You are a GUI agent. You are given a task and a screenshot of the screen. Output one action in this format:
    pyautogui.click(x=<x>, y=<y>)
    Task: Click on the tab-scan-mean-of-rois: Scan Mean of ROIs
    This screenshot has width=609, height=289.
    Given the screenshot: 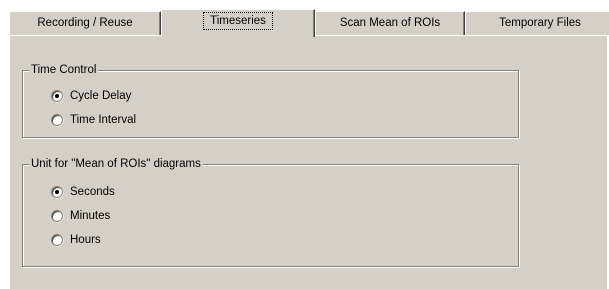 What is the action you would take?
    pyautogui.click(x=390, y=23)
    